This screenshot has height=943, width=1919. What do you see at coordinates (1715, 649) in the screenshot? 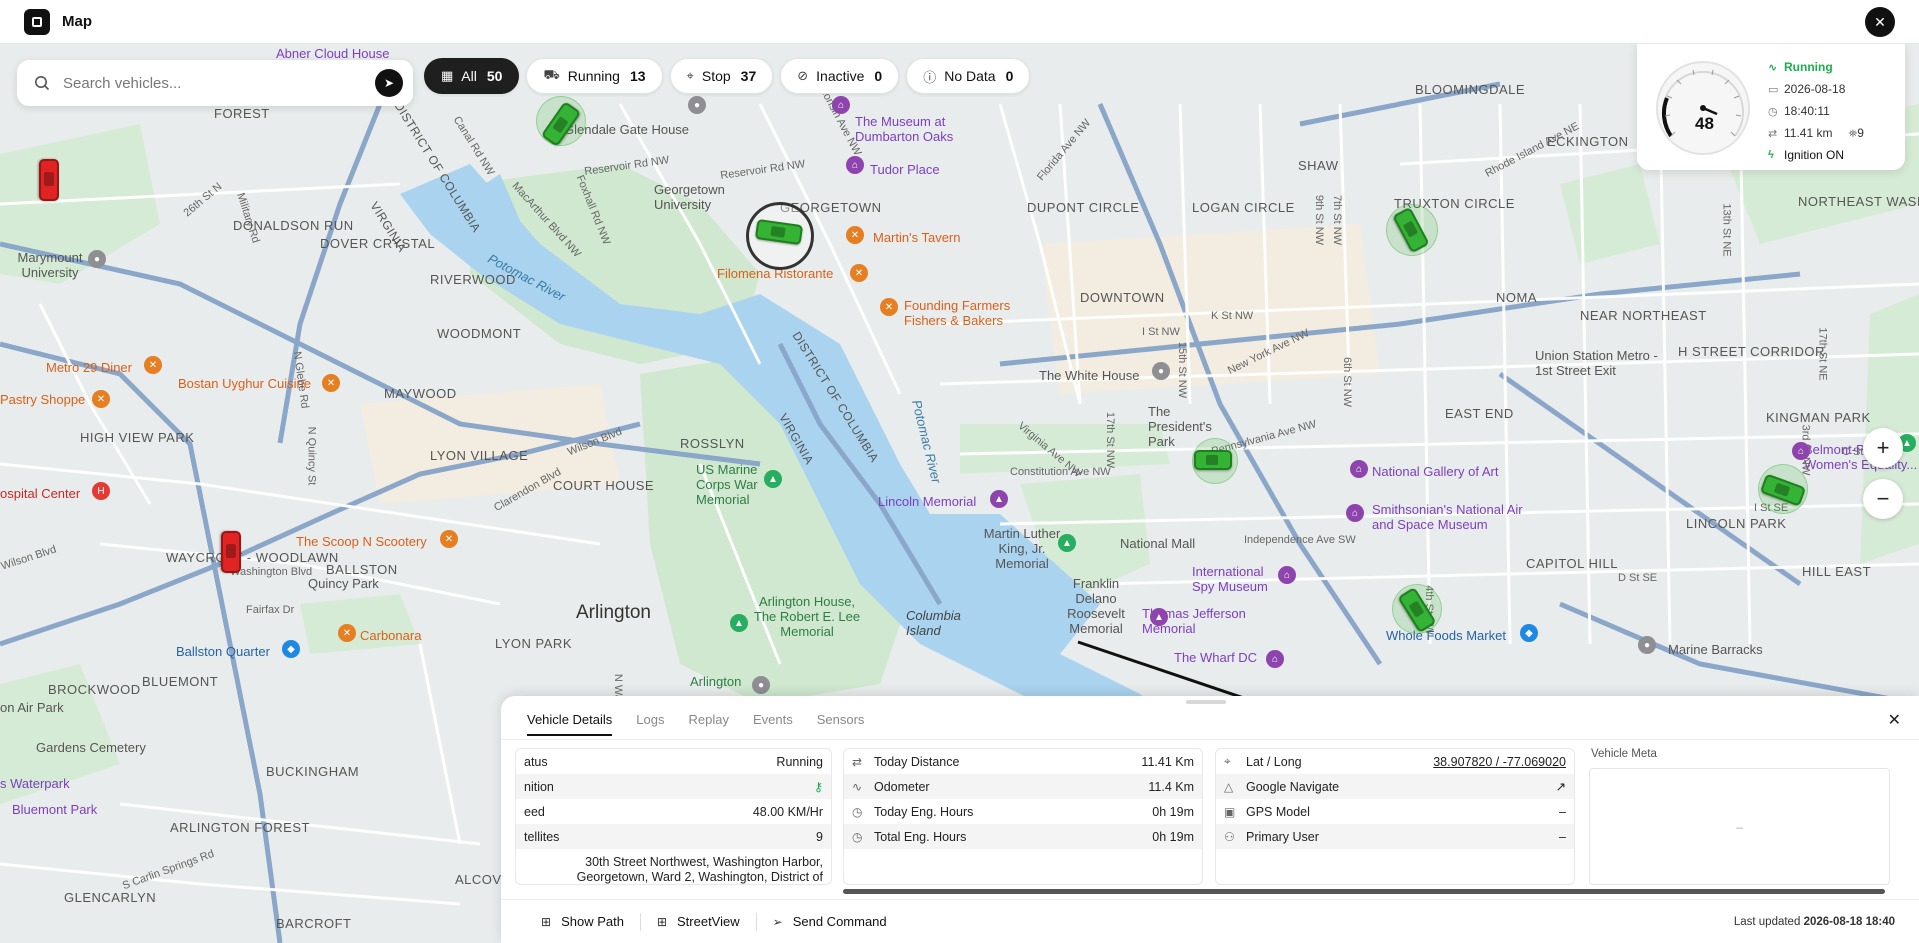
I see `map-poi-marine-barracks: Marine Barracks` at bounding box center [1715, 649].